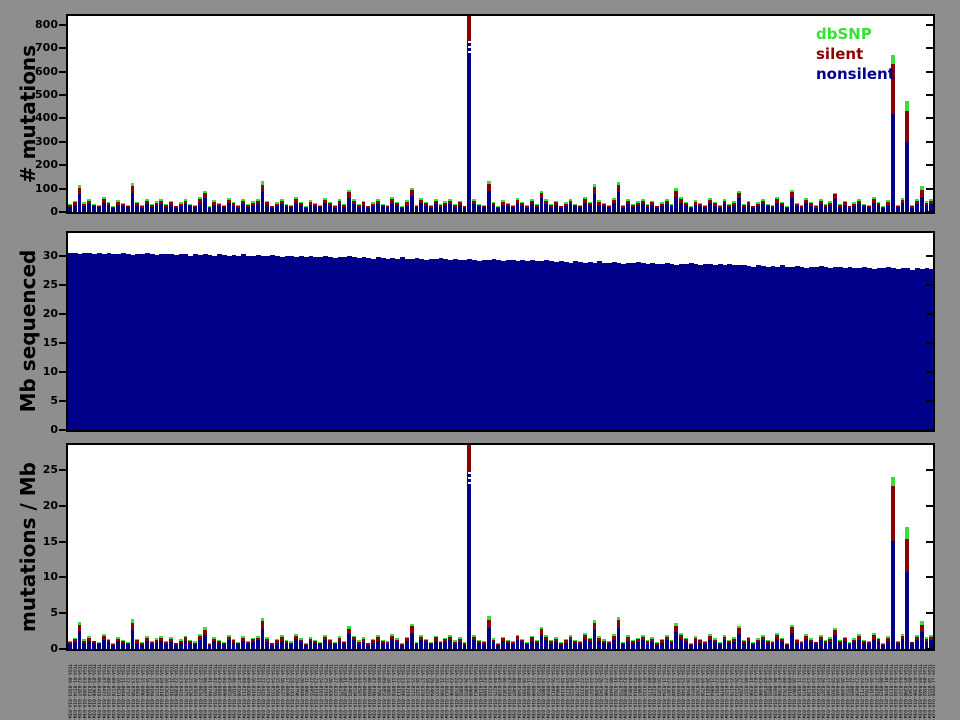  What do you see at coordinates (50, 314) in the screenshot?
I see `y-tick-label: 20` at bounding box center [50, 314].